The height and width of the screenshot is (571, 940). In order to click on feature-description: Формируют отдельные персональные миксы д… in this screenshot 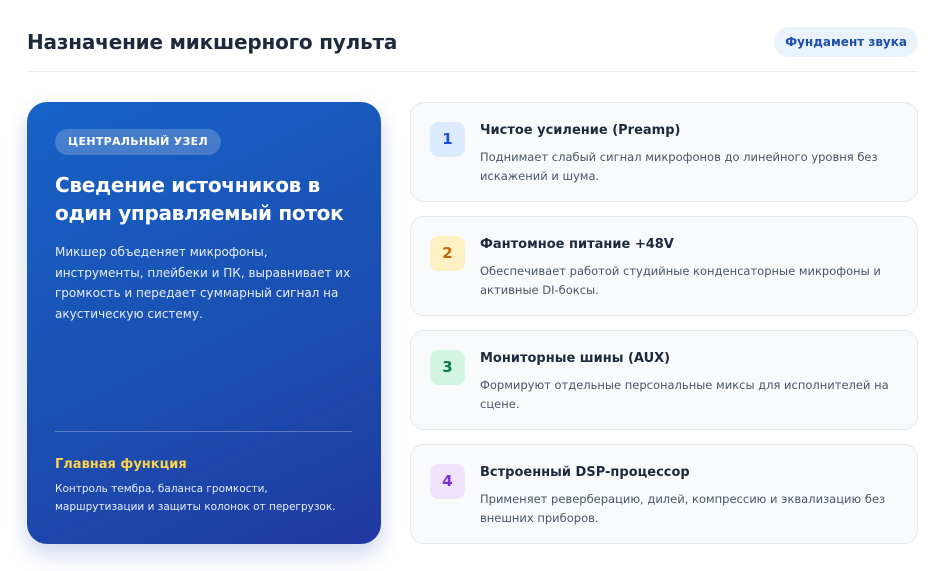, I will do `click(684, 394)`.